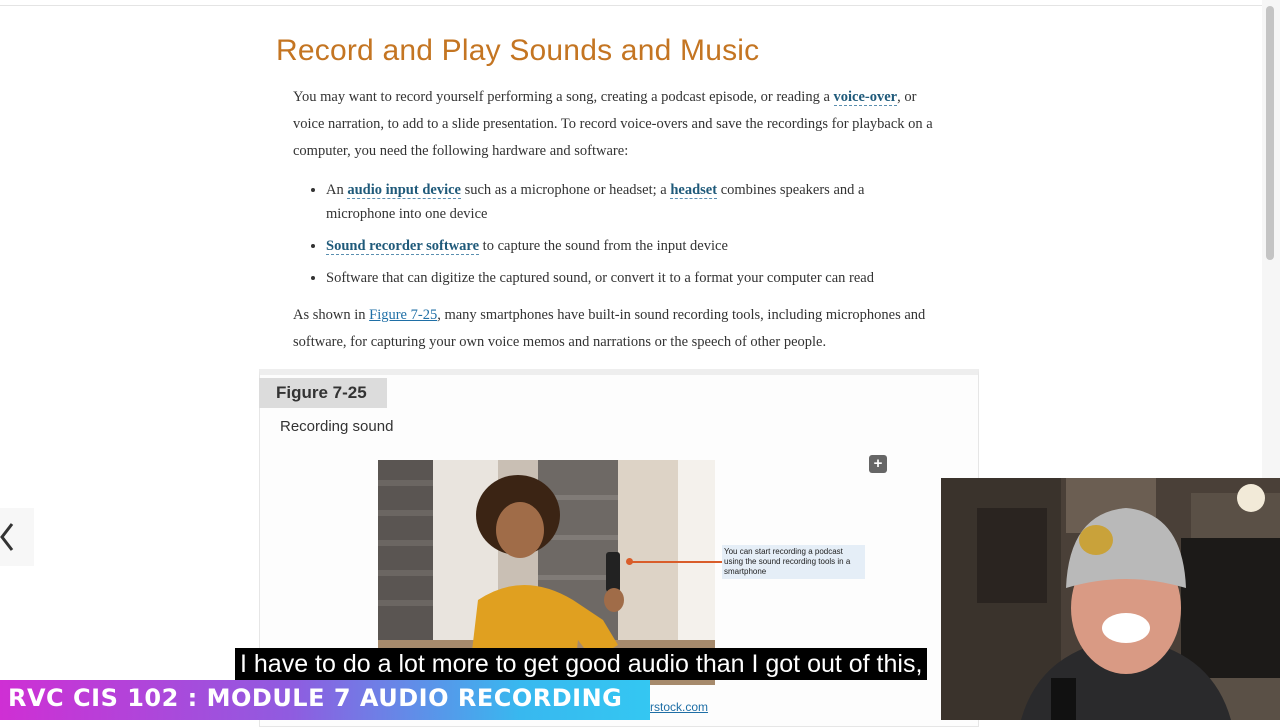 This screenshot has width=1280, height=727. What do you see at coordinates (315, 698) in the screenshot?
I see `course-banner-text: RVC CIS 102 : MODULE 7 AUDIO RECORDING` at bounding box center [315, 698].